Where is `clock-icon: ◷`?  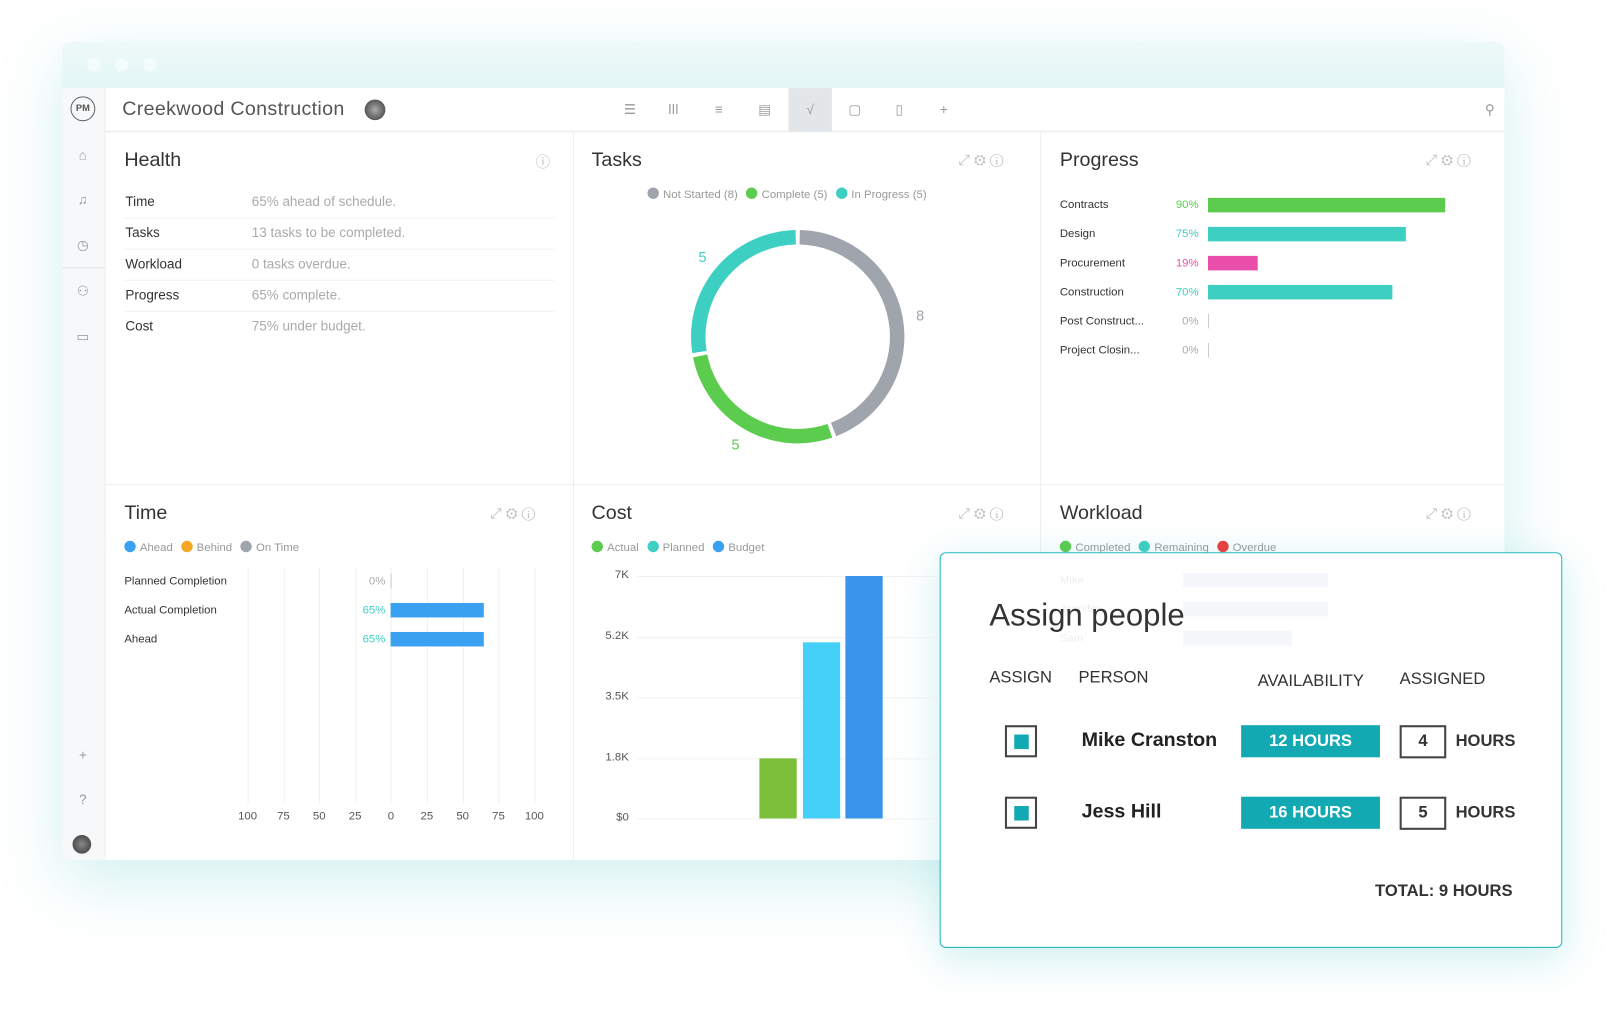
clock-icon: ◷ is located at coordinates (83, 245).